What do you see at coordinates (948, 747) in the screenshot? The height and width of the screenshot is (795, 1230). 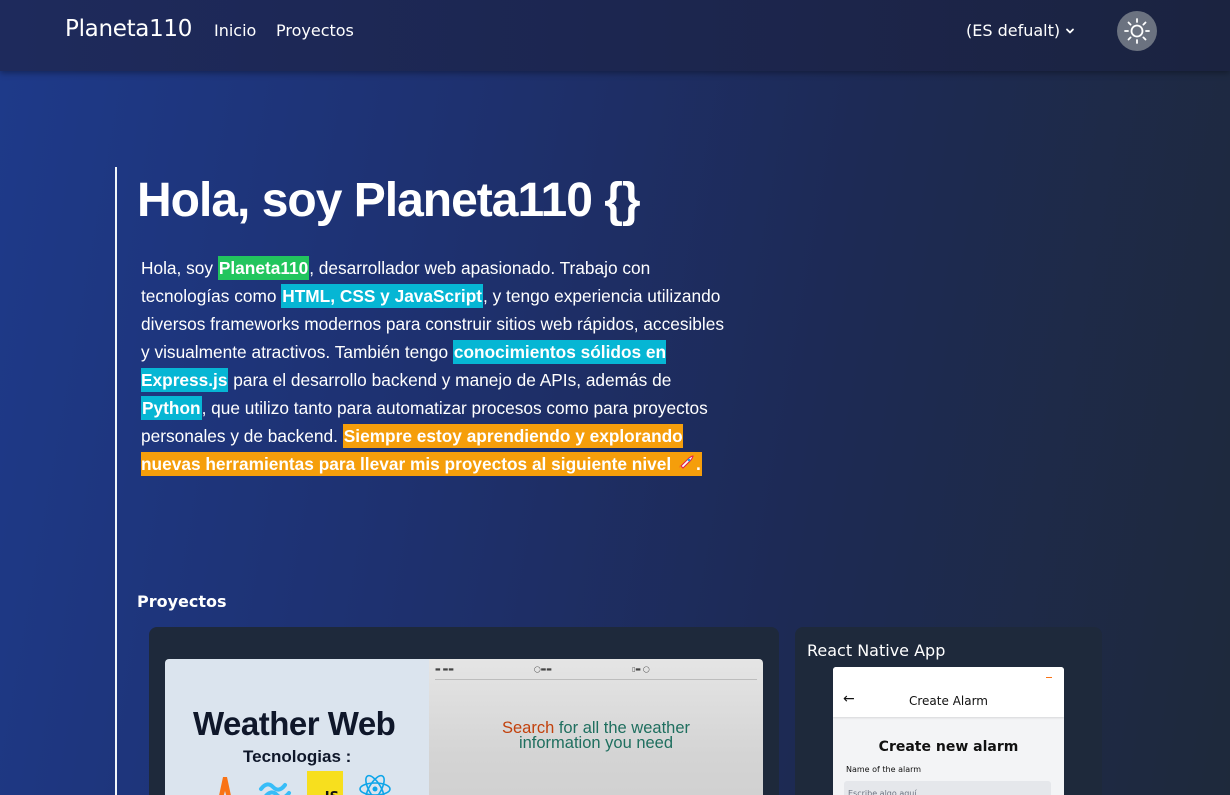 I see `phone-screen-title: Create new alarm` at bounding box center [948, 747].